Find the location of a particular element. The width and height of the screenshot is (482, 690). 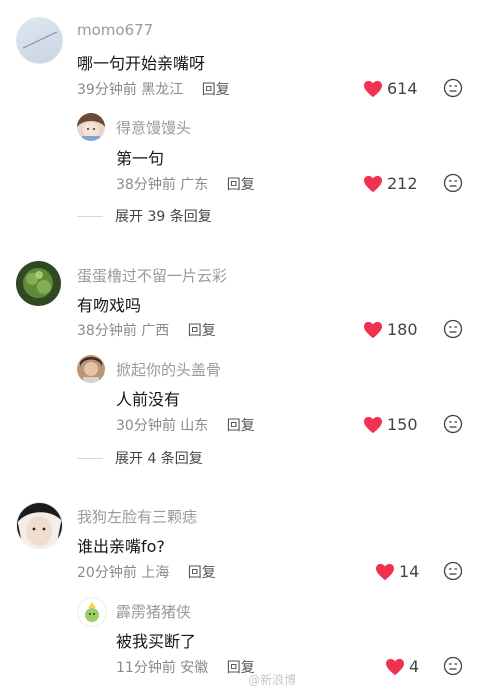

reply-username: 得意馒馒头 is located at coordinates (153, 127).